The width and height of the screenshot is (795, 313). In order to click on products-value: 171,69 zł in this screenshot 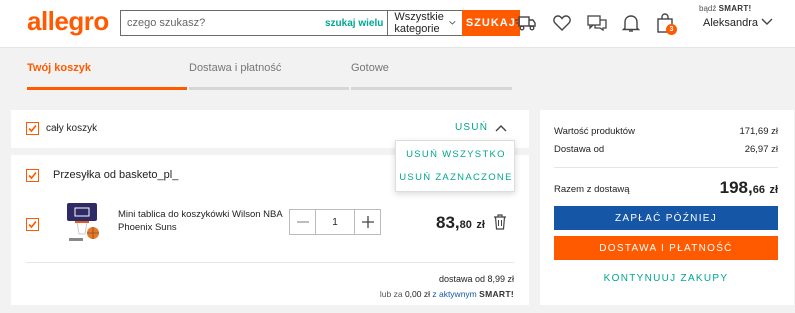, I will do `click(758, 131)`.